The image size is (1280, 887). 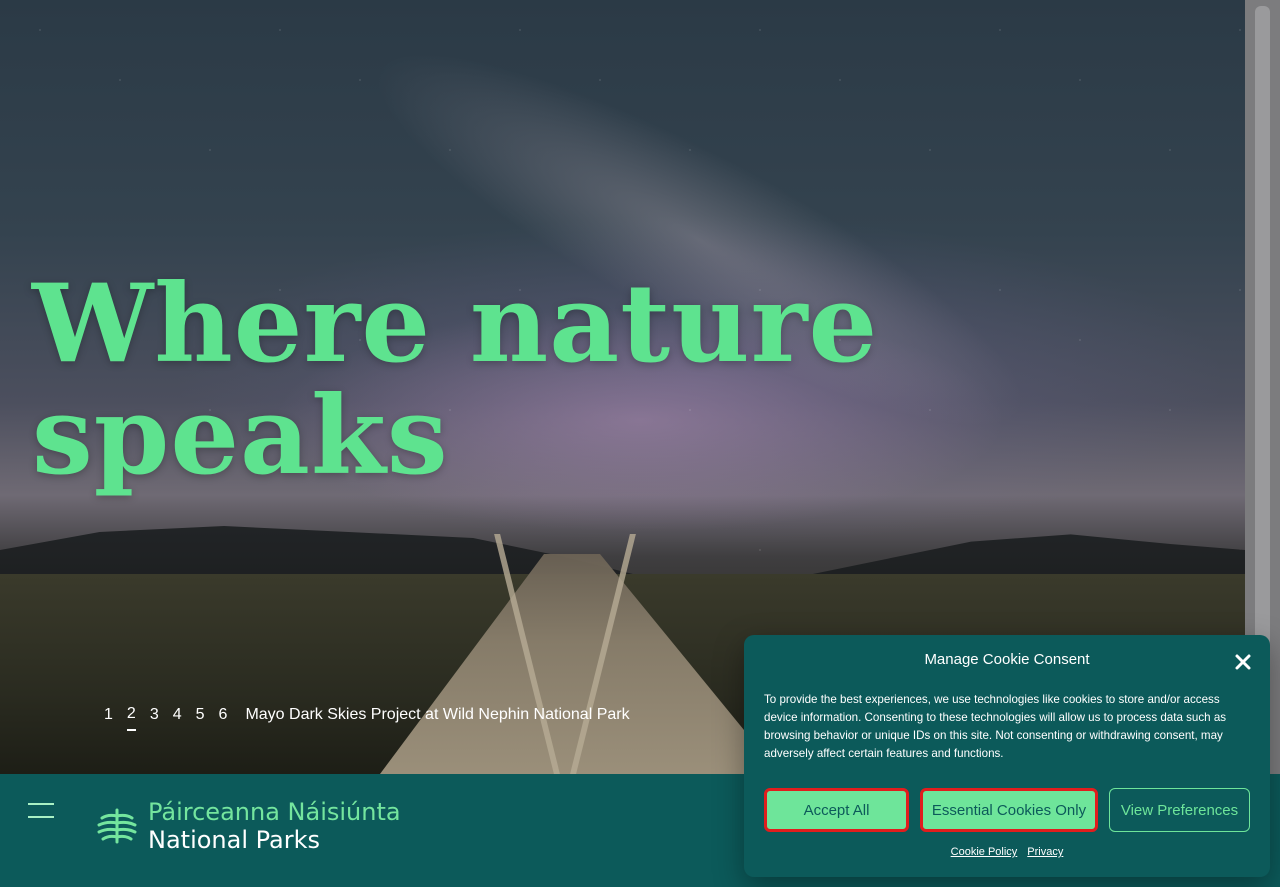 I want to click on brand-english-name: National Parks, so click(x=234, y=840).